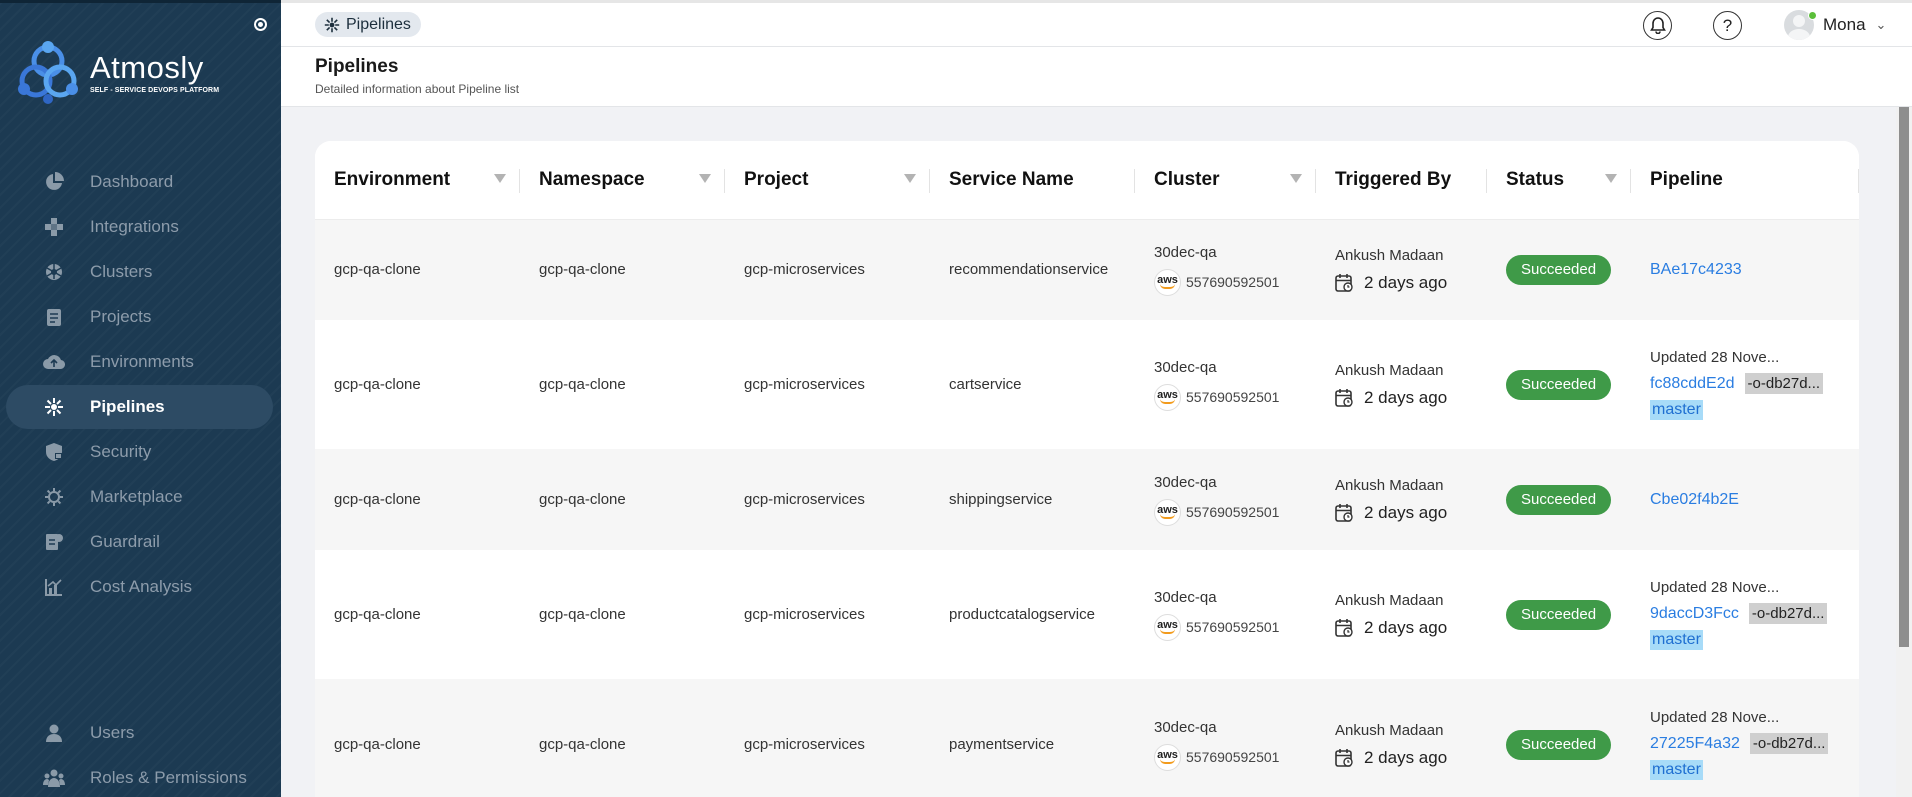  What do you see at coordinates (1695, 744) in the screenshot?
I see `pipeline-id-link: 27225F4a32` at bounding box center [1695, 744].